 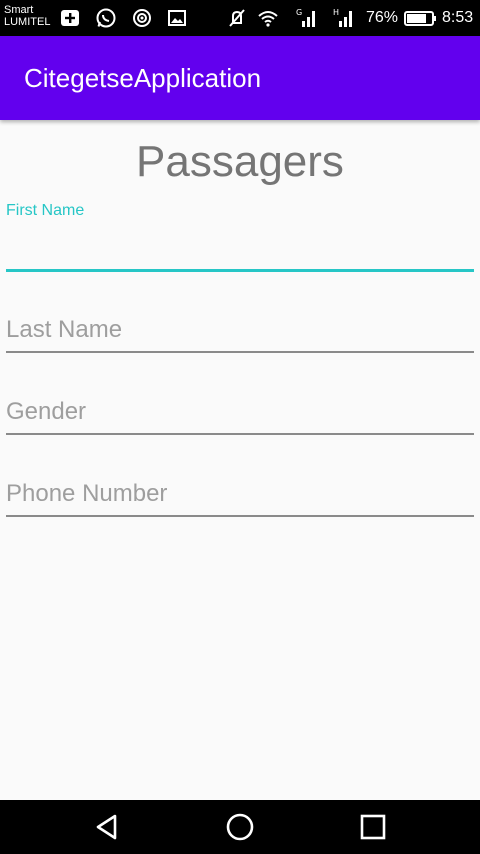 I want to click on app-bar: CitegetseApplication, so click(x=240, y=78).